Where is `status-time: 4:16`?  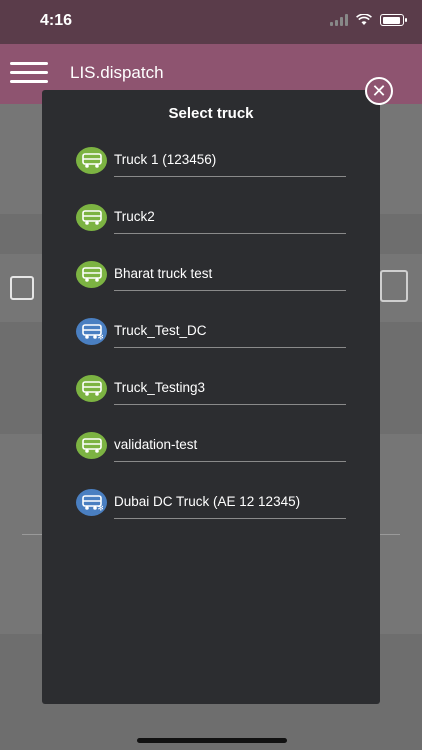 status-time: 4:16 is located at coordinates (56, 20).